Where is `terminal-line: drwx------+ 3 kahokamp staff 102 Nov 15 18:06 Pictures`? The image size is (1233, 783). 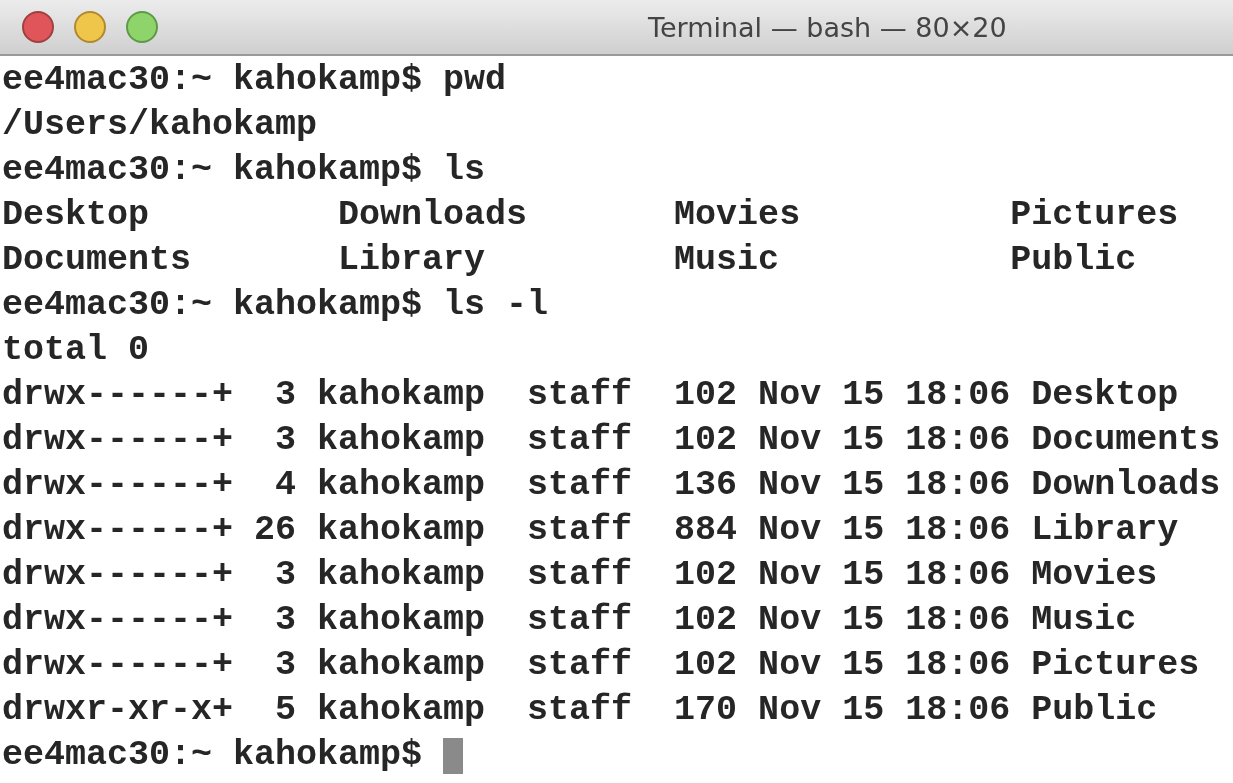 terminal-line: drwx------+ 3 kahokamp staff 102 Nov 15 18:06 Pictures is located at coordinates (601, 665).